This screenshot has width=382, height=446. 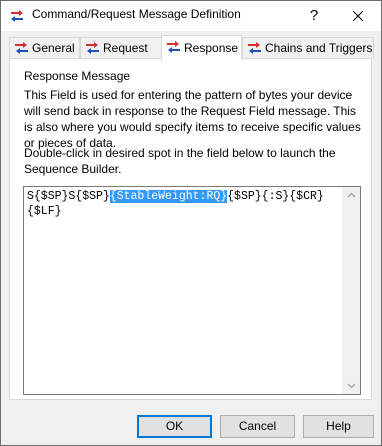 I want to click on tab-request: Request, so click(x=121, y=47).